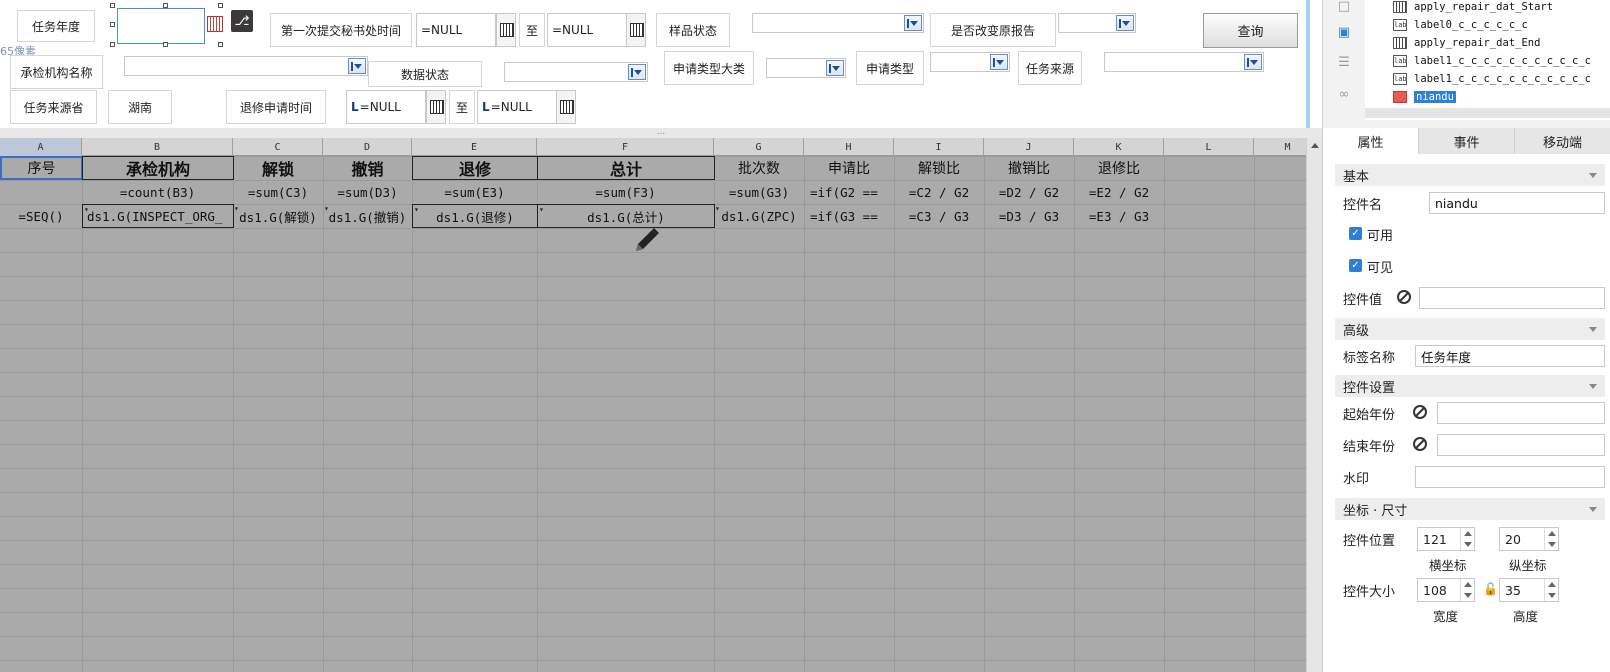 The width and height of the screenshot is (1610, 672). Describe the element at coordinates (970, 62) in the screenshot. I see `apply-type-select` at that location.